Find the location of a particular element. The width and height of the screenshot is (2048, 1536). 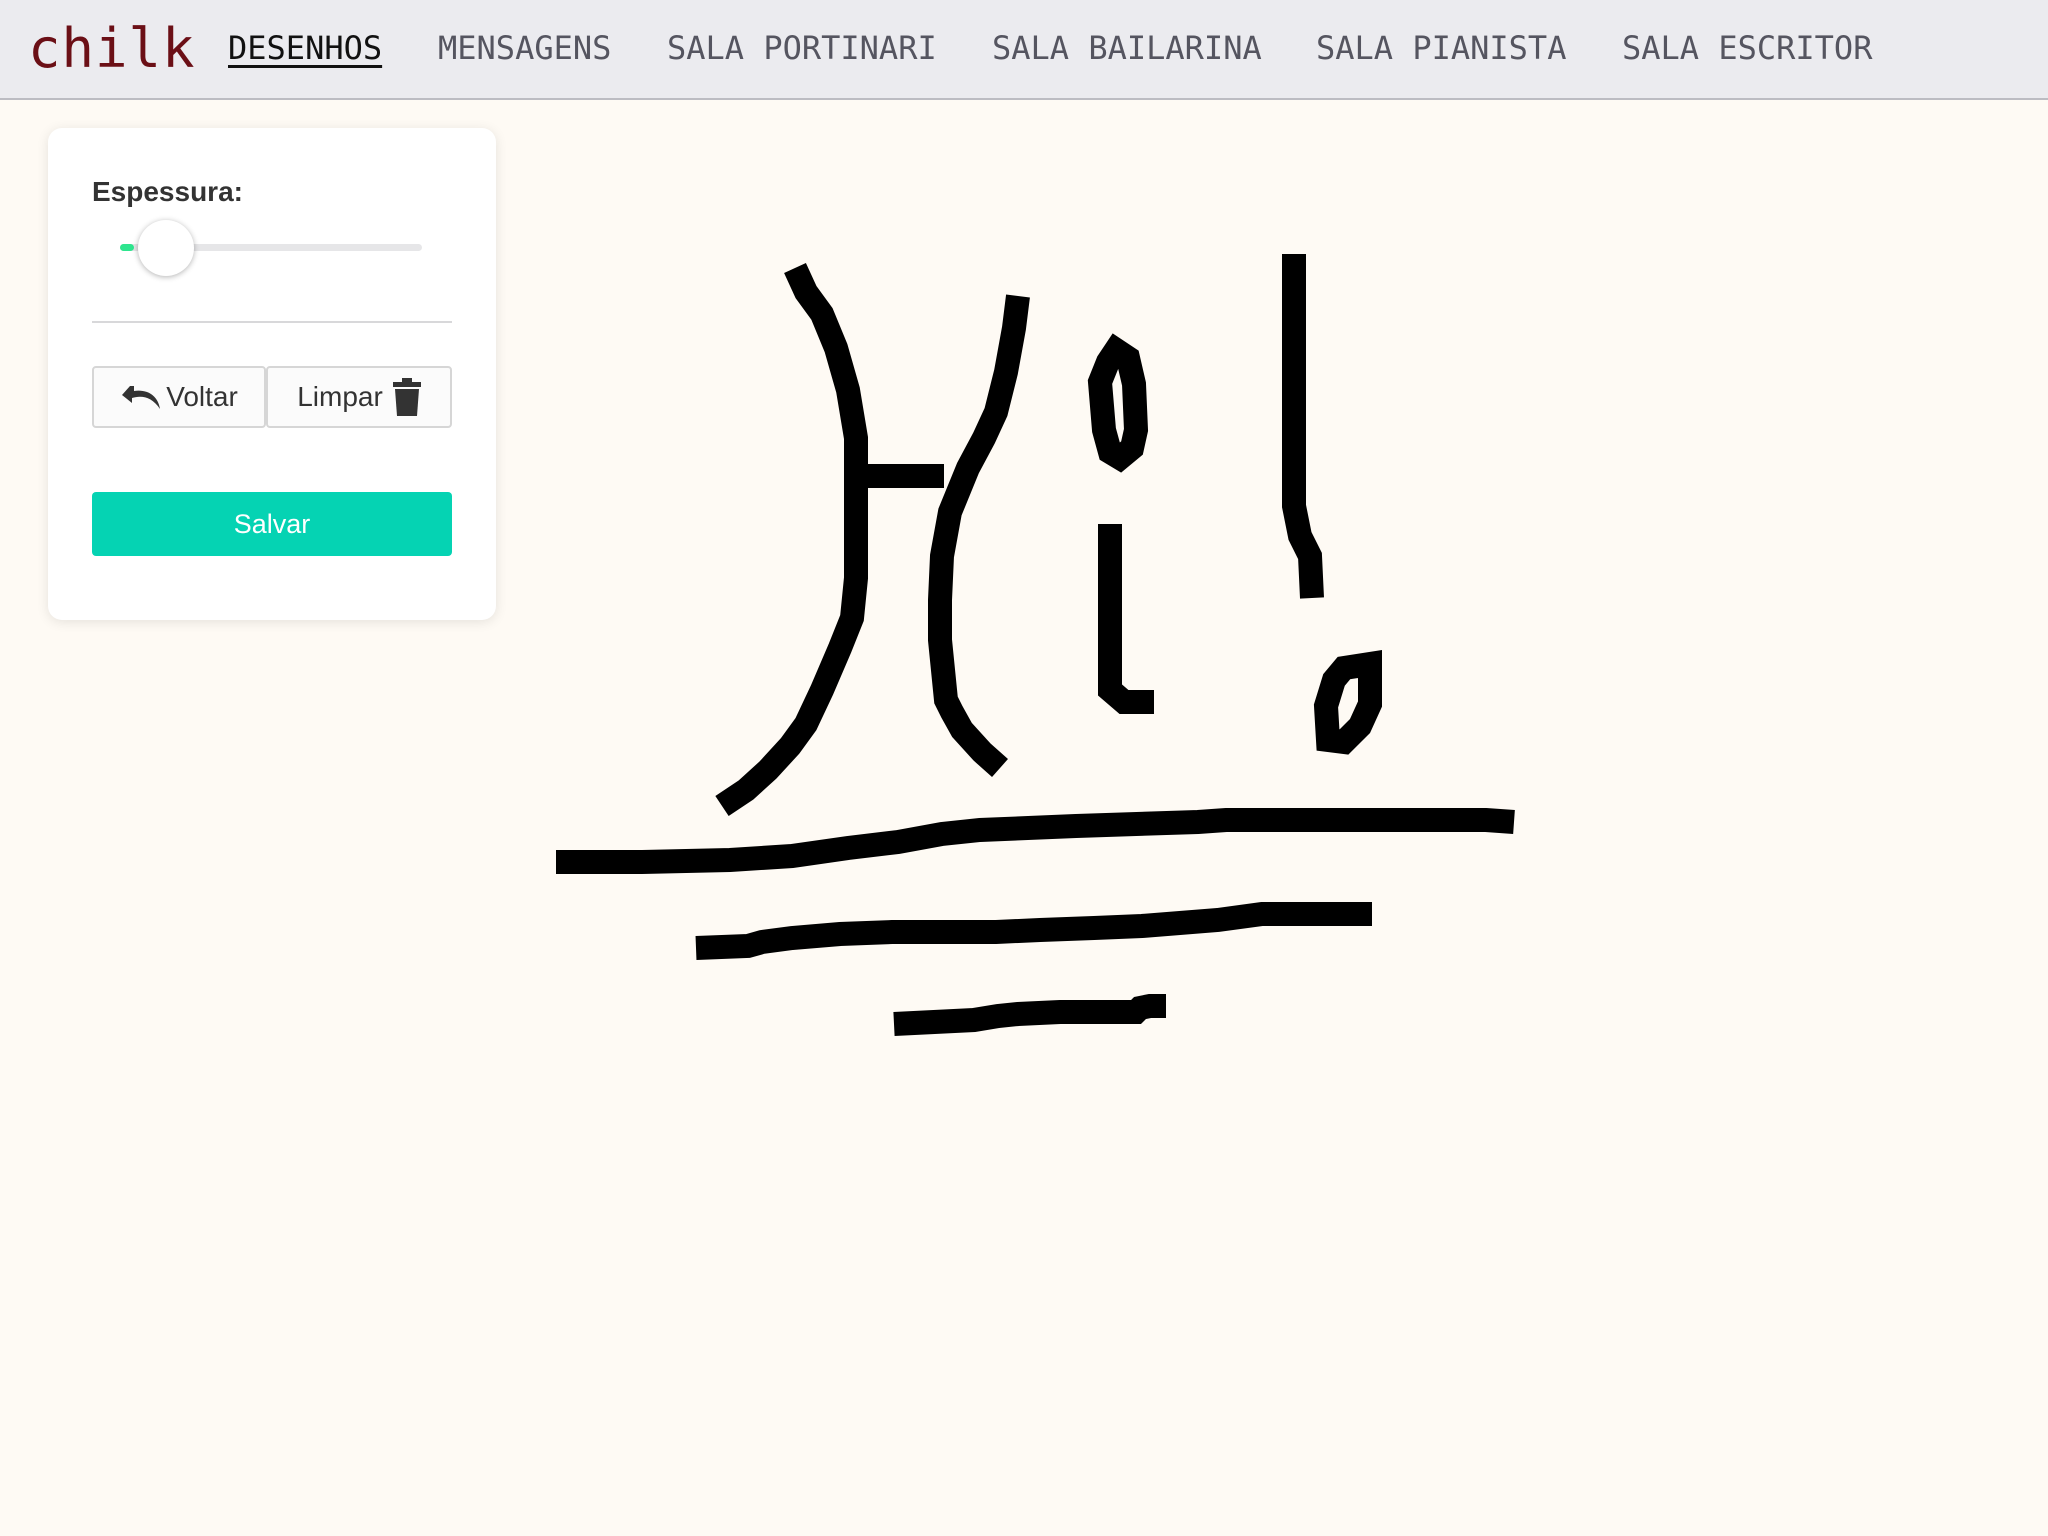

nav-sala-bailarina: SALA BAILARINA is located at coordinates (1127, 48).